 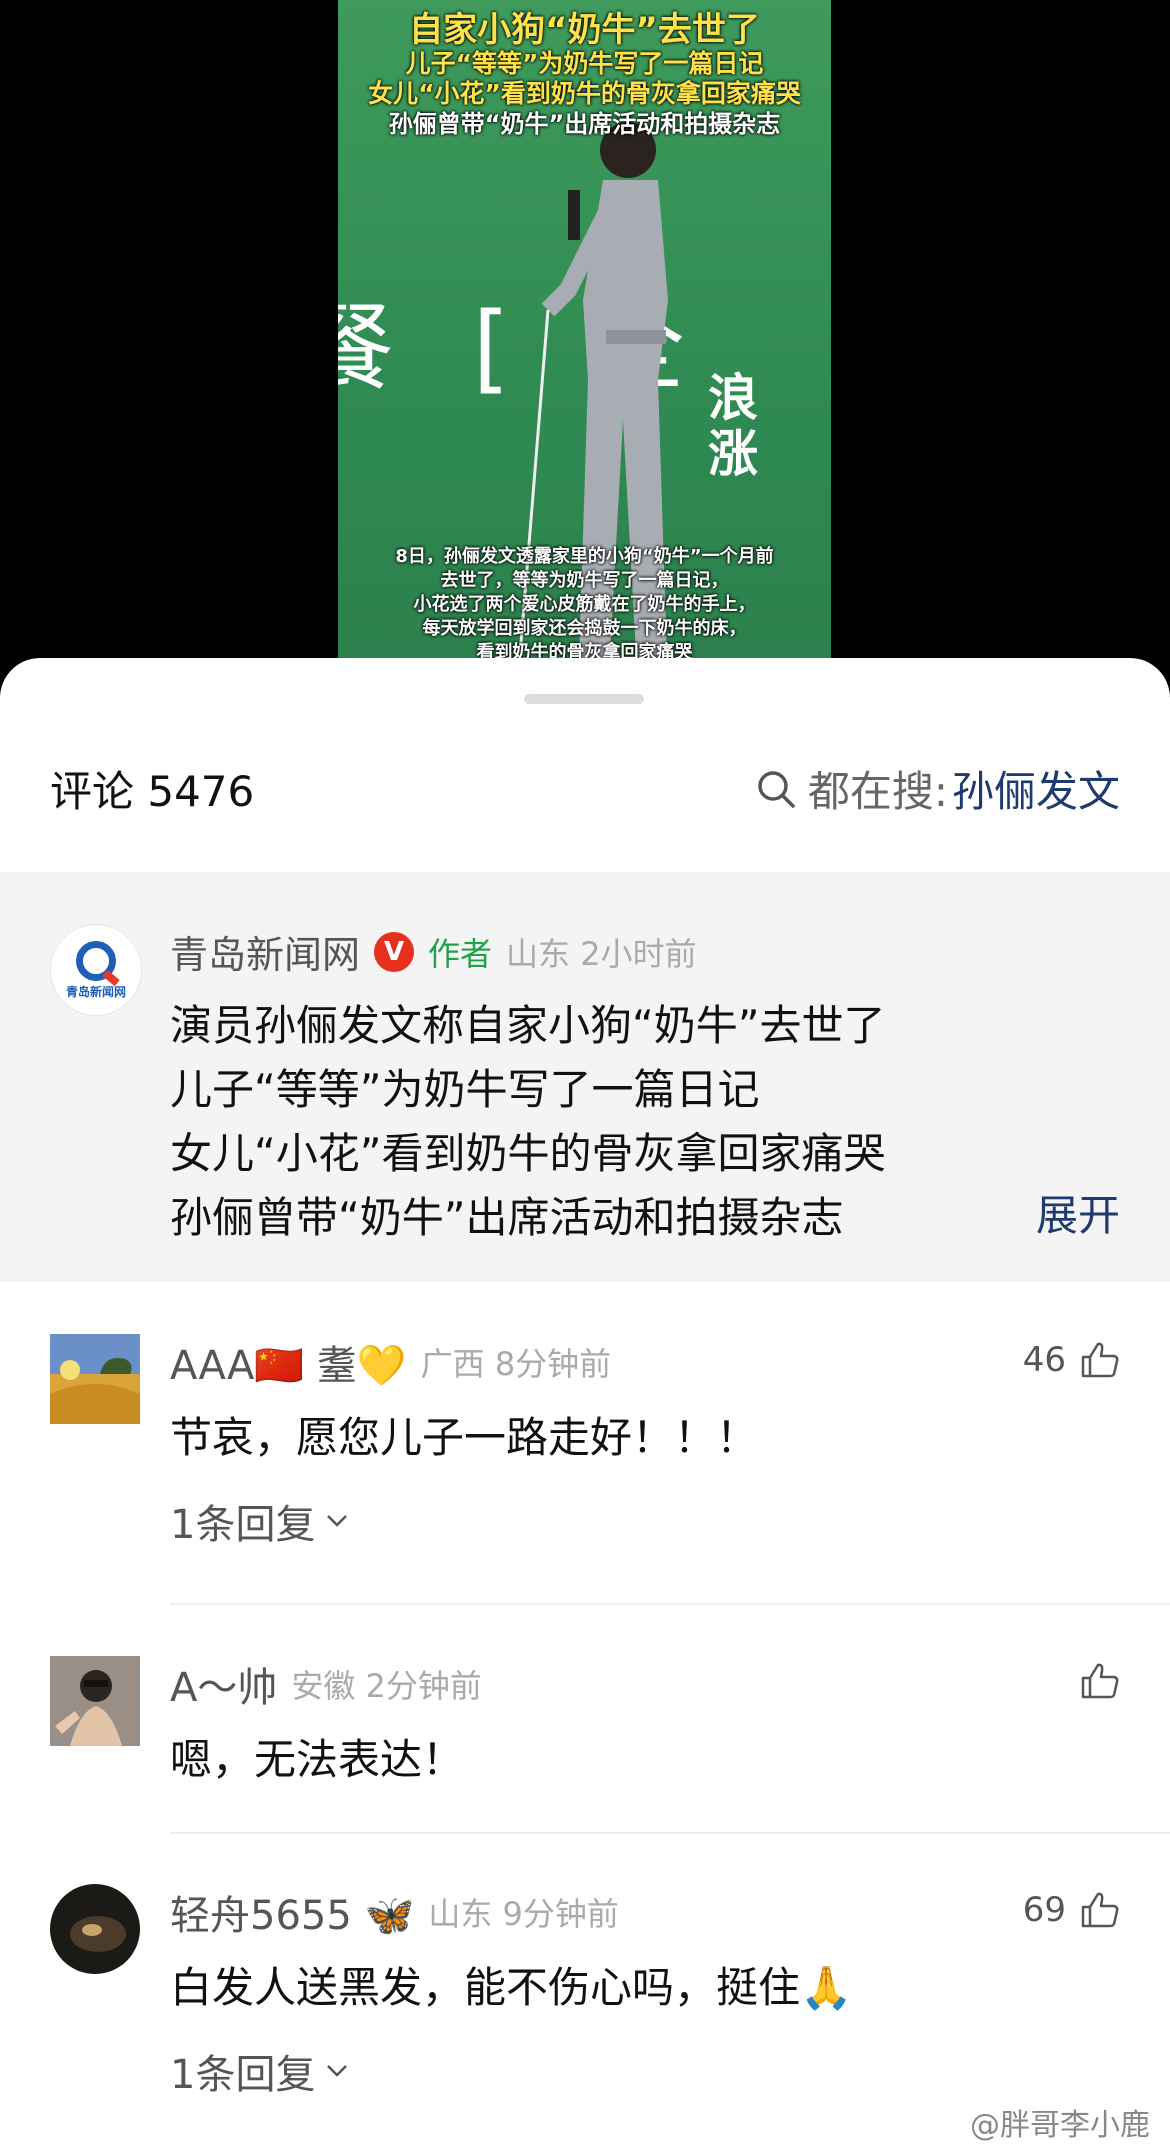 I want to click on subtitle-line: 去世了，等等为奶牛写了一篇日记，, so click(x=584, y=580).